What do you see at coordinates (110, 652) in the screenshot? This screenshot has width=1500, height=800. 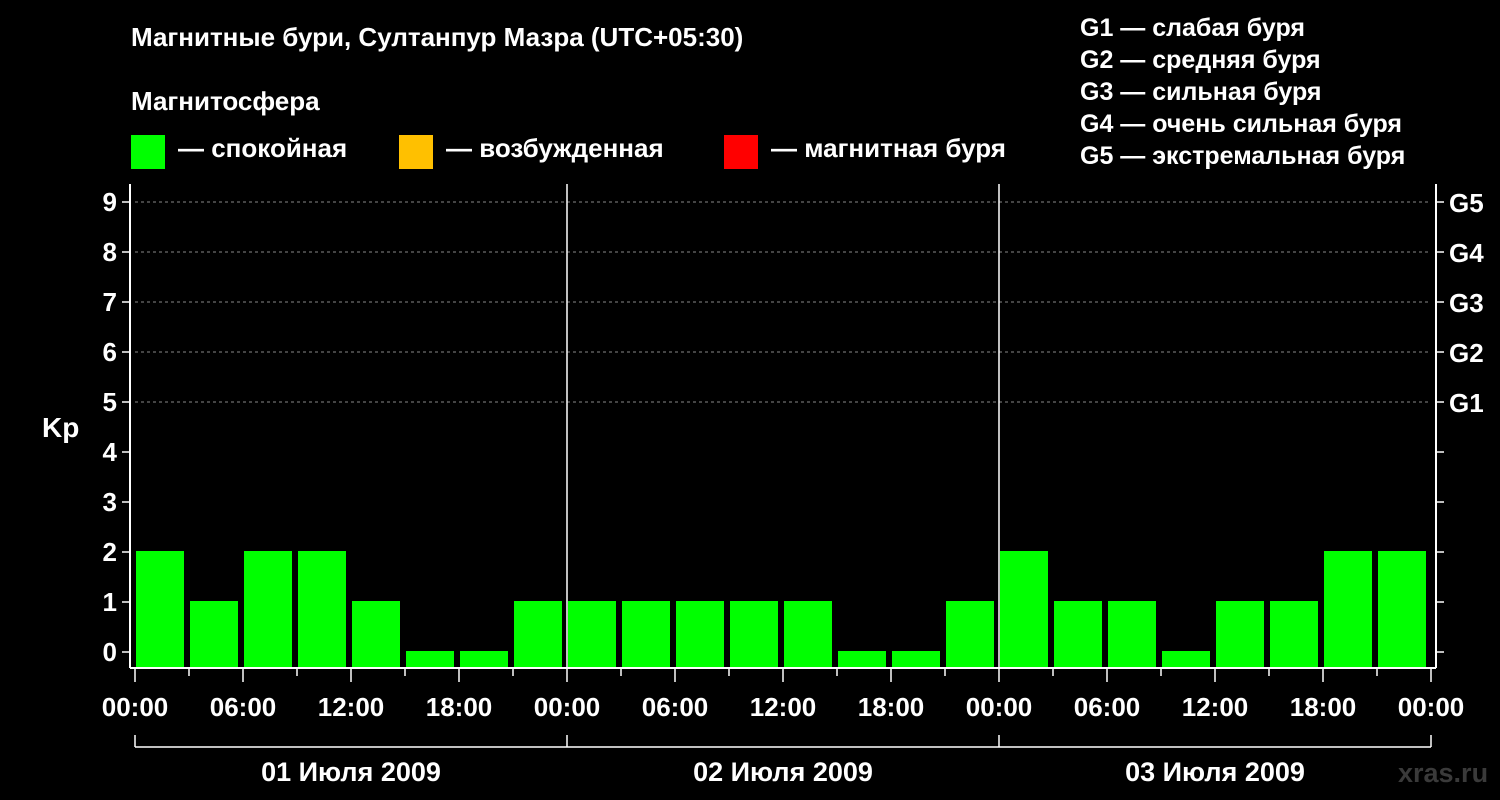 I see `y-tick-label: 0` at bounding box center [110, 652].